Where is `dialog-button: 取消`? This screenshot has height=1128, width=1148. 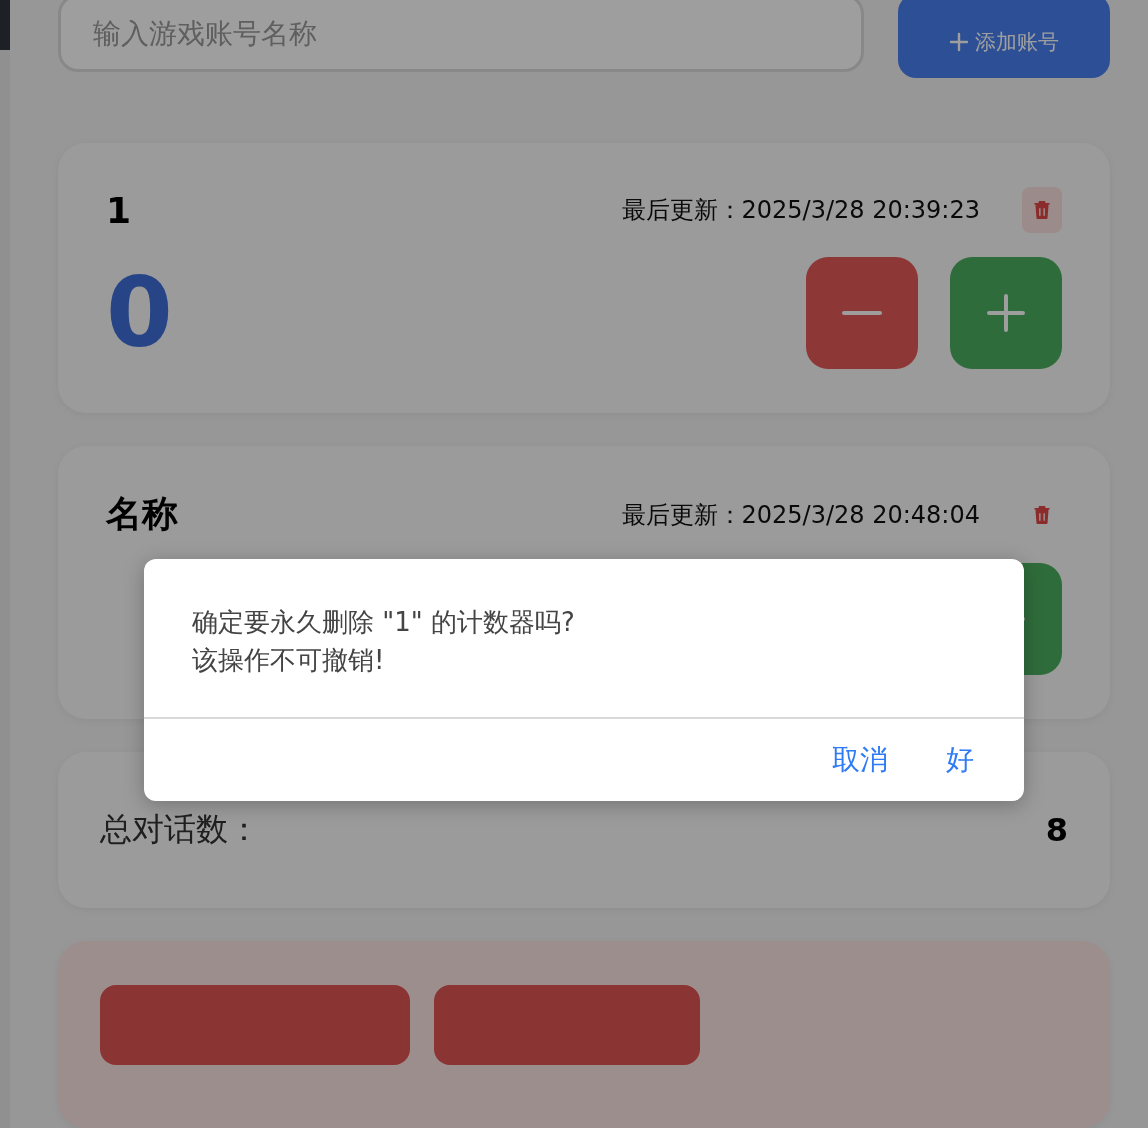 dialog-button: 取消 is located at coordinates (860, 760).